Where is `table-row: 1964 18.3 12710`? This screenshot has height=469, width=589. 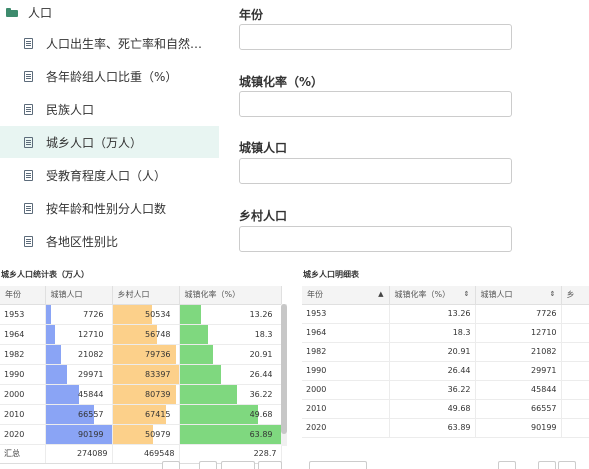
table-row: 1964 18.3 12710 is located at coordinates (445, 333).